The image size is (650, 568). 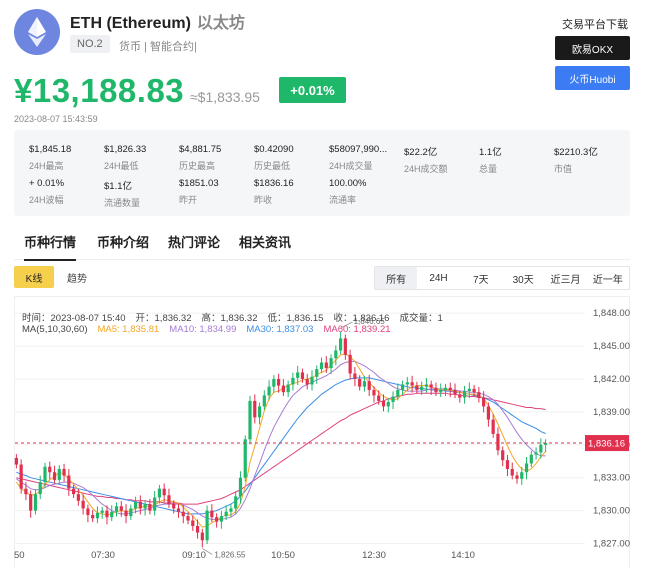 I want to click on ohlc-volume: 成交量：1, so click(x=421, y=318).